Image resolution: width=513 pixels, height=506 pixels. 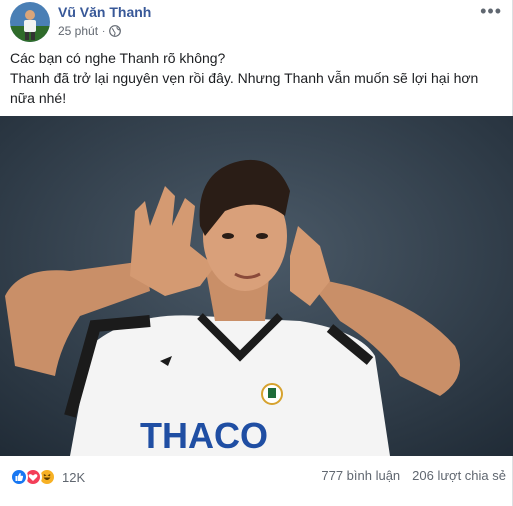 I want to click on avatar, so click(x=30, y=22).